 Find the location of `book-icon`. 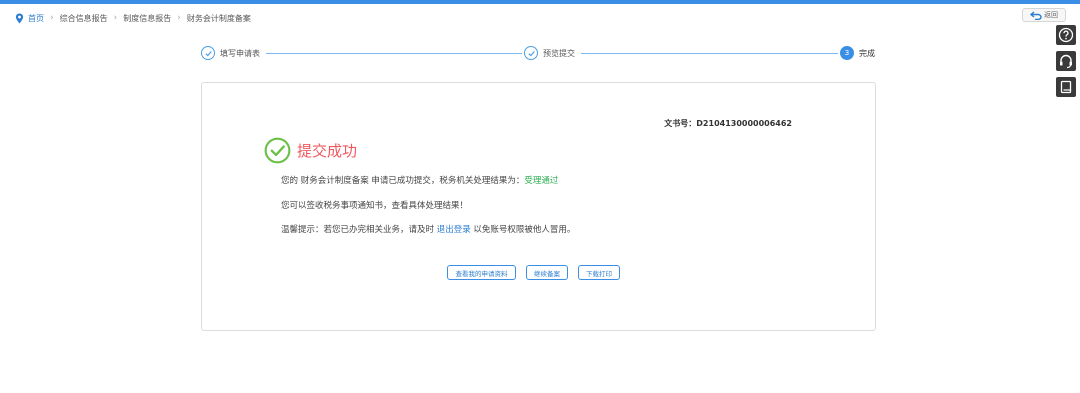

book-icon is located at coordinates (1066, 87).